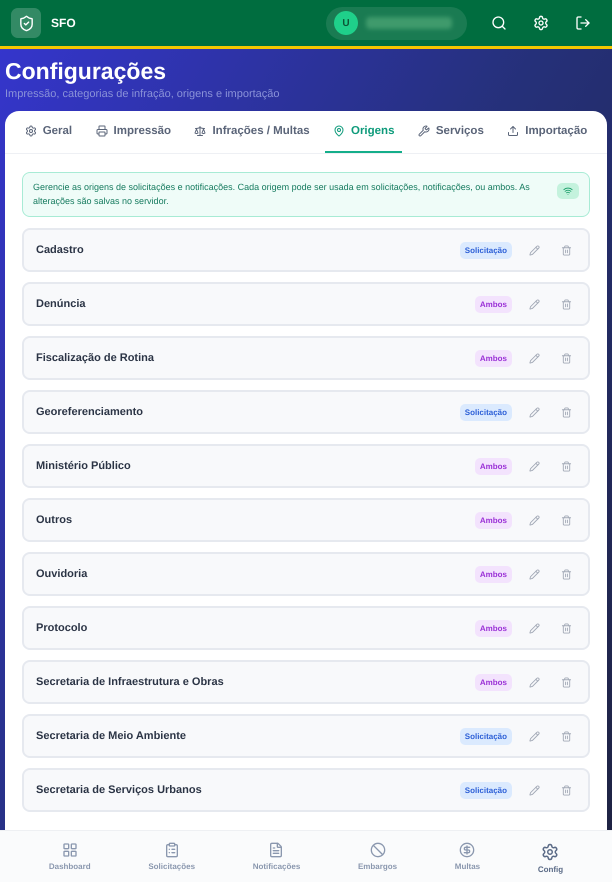 This screenshot has height=882, width=612. What do you see at coordinates (48, 132) in the screenshot?
I see `tab: Geral` at bounding box center [48, 132].